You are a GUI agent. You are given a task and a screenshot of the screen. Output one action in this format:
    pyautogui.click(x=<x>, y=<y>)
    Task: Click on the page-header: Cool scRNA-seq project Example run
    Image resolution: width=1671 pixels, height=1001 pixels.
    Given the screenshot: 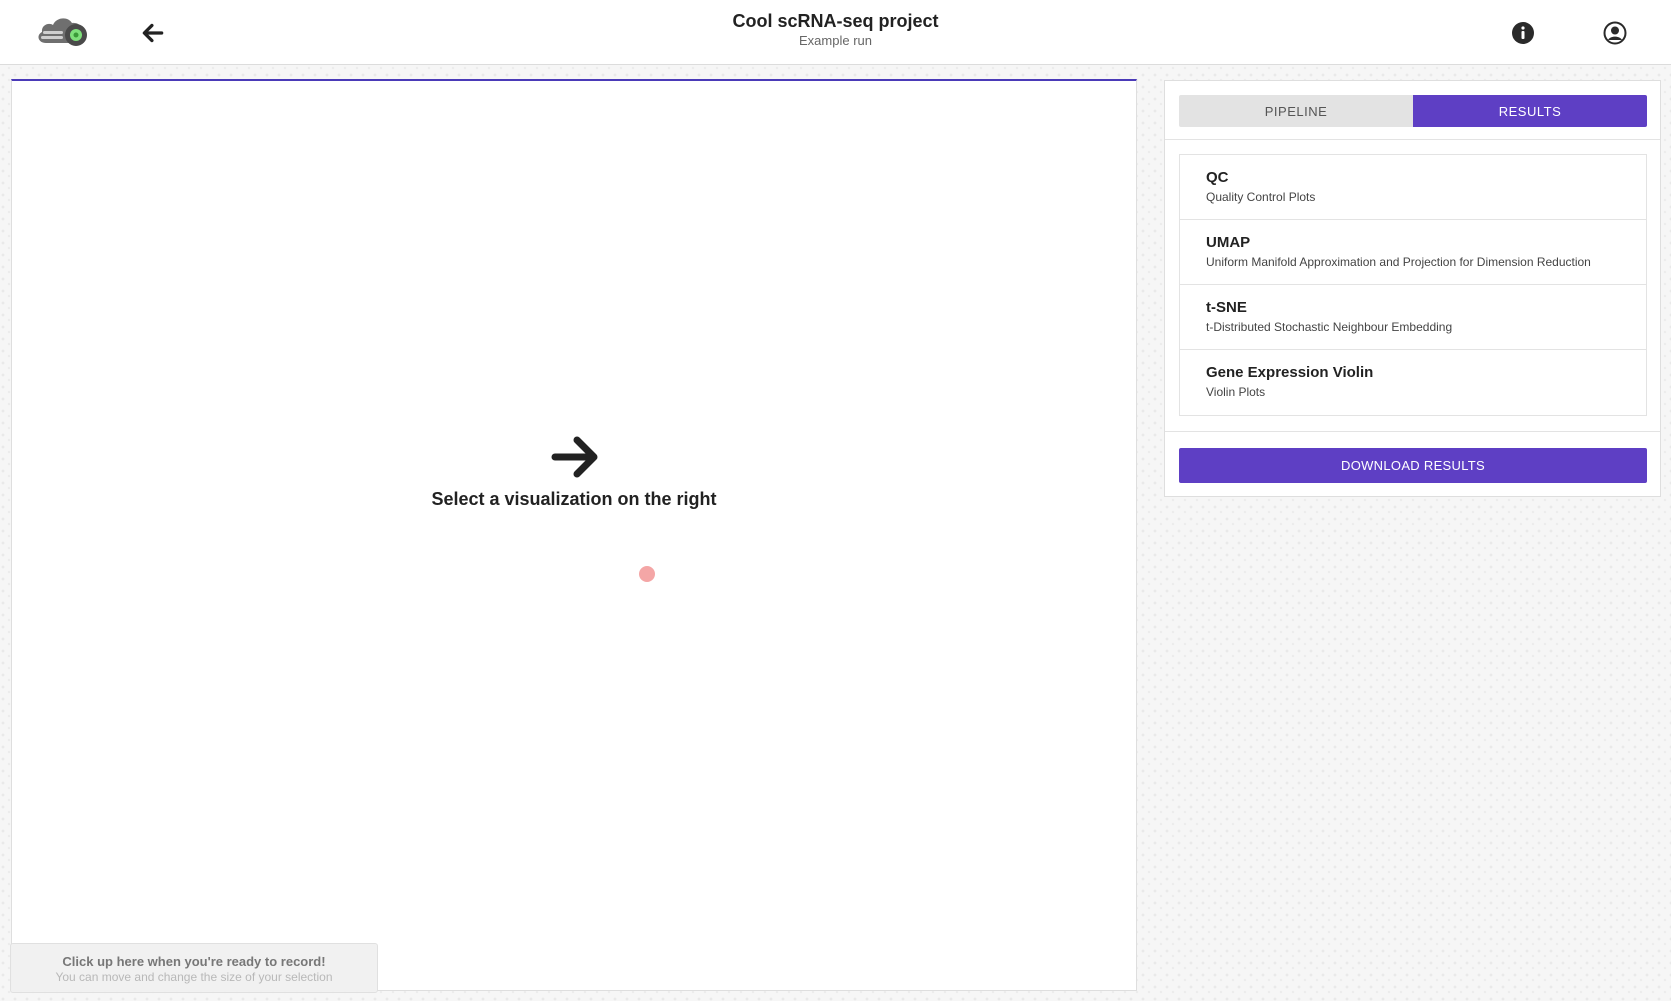 What is the action you would take?
    pyautogui.click(x=835, y=29)
    